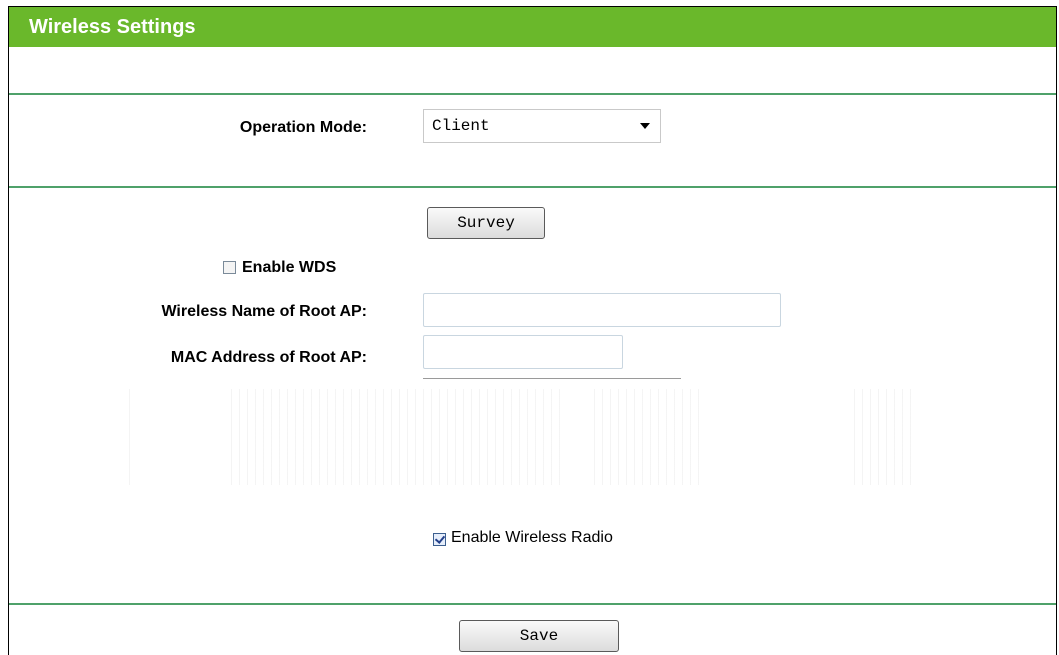  Describe the element at coordinates (539, 636) in the screenshot. I see `save-button: Save` at that location.